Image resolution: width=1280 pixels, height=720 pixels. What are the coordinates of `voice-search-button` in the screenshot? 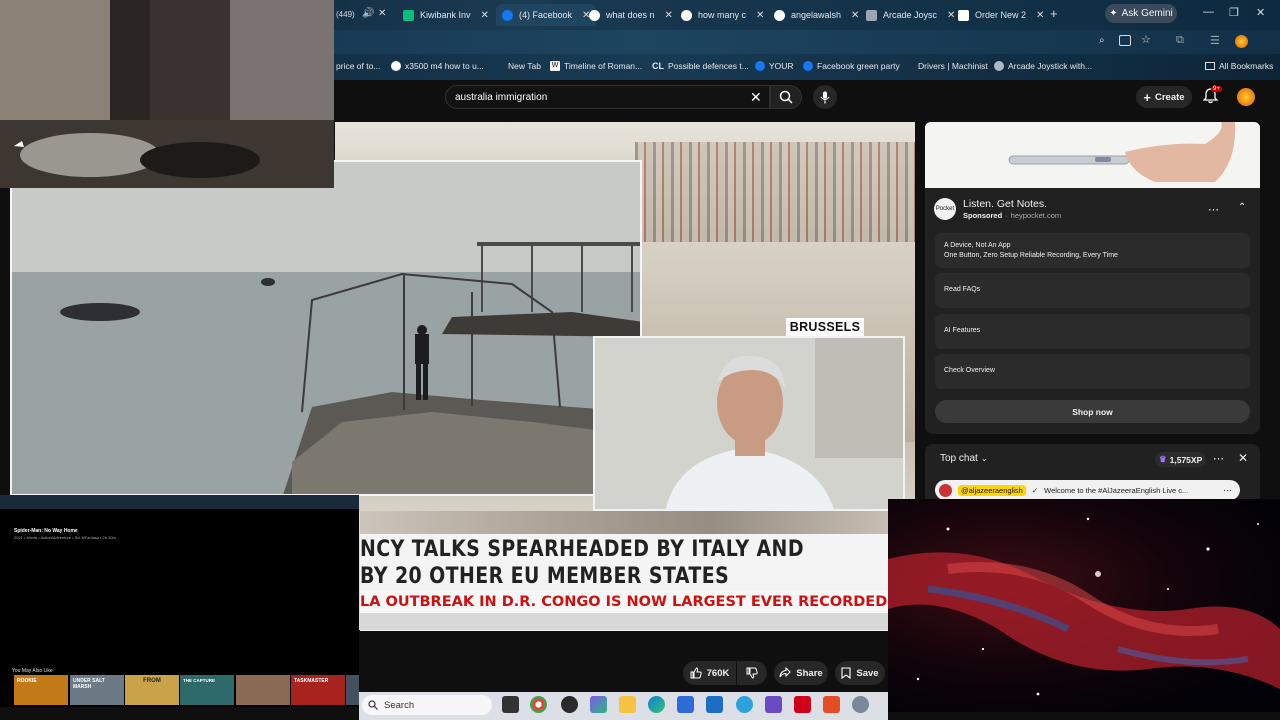 It's located at (825, 97).